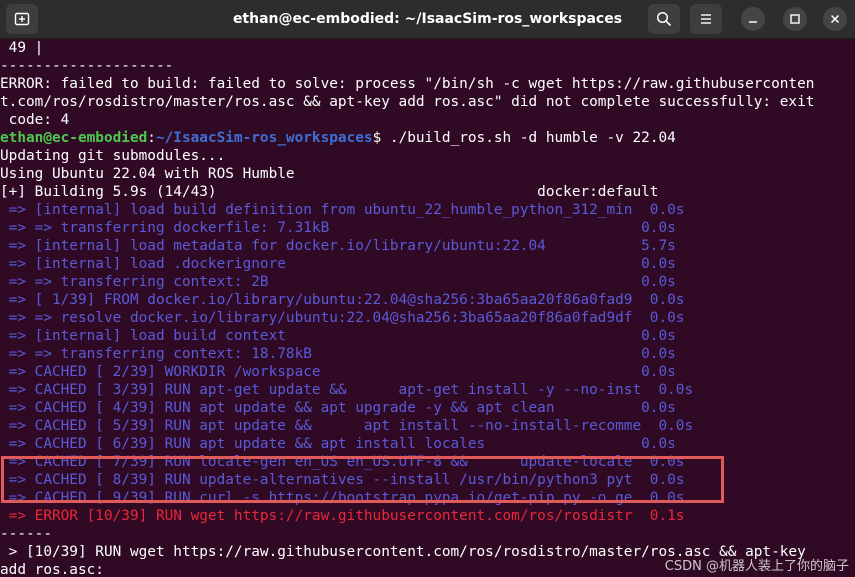  I want to click on new-tab-icon, so click(22, 19).